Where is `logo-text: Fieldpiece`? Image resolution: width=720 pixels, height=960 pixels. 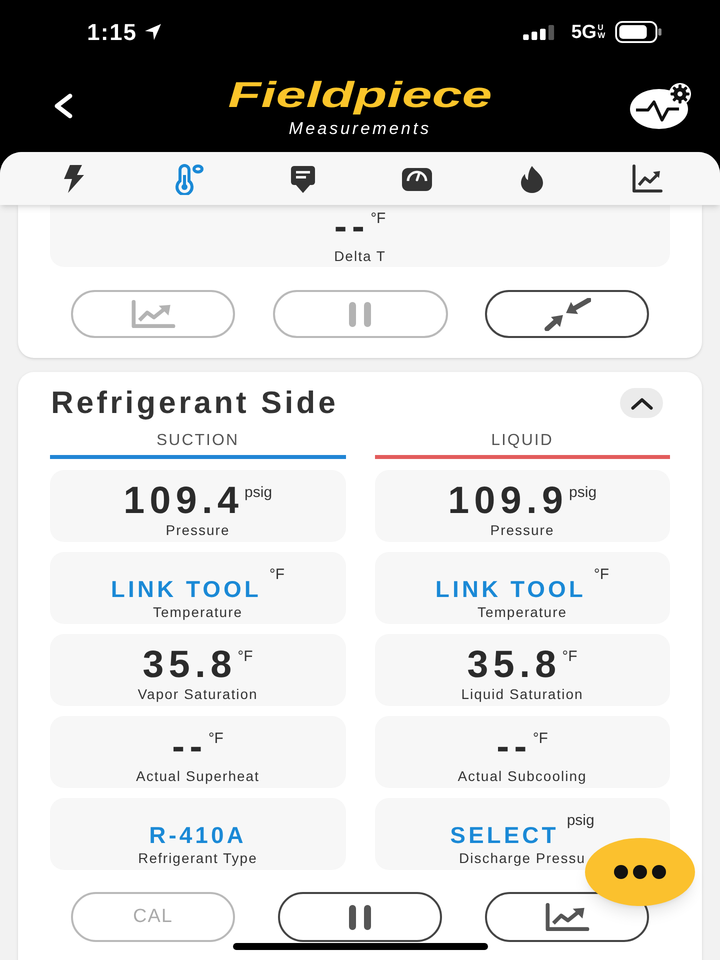
logo-text: Fieldpiece is located at coordinates (360, 95).